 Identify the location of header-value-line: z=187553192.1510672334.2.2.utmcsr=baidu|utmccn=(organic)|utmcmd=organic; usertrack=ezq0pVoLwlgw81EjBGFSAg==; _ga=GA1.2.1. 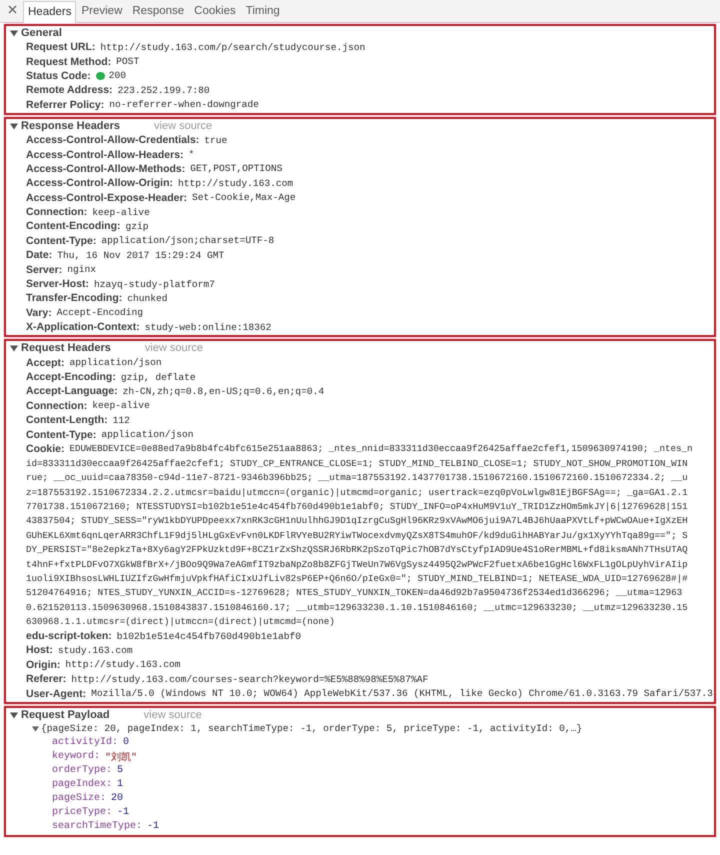
(357, 492).